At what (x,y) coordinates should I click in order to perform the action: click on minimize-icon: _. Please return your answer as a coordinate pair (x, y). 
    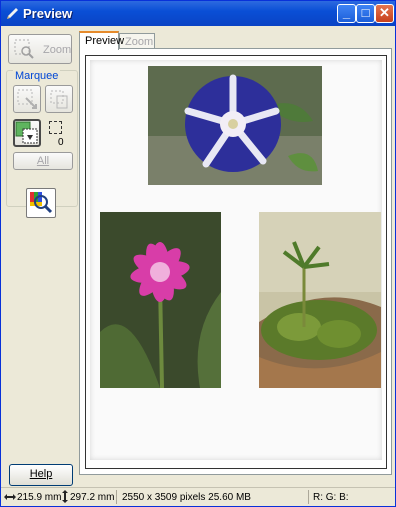
    Looking at the image, I should click on (346, 12).